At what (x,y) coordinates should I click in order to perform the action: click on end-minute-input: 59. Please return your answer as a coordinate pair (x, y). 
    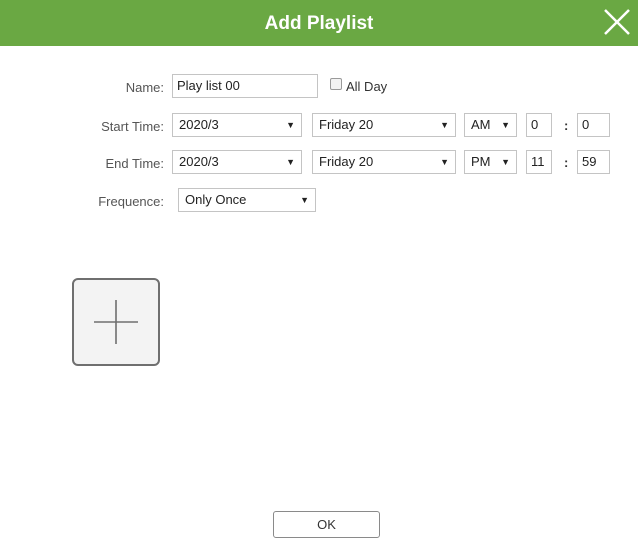
    Looking at the image, I should click on (593, 162).